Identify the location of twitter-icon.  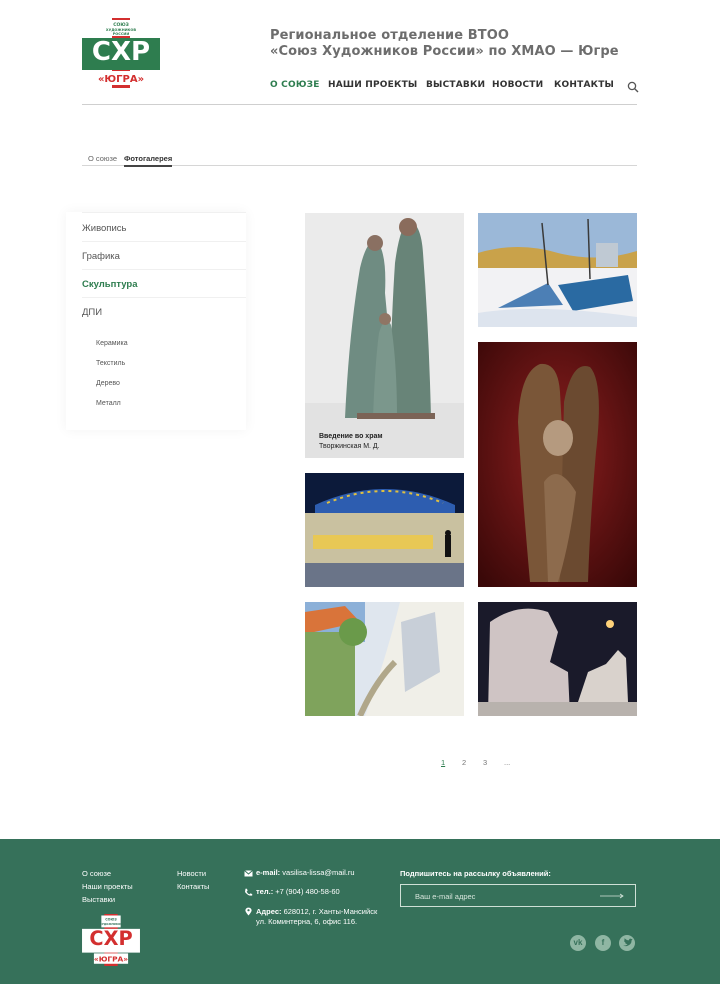
(627, 943).